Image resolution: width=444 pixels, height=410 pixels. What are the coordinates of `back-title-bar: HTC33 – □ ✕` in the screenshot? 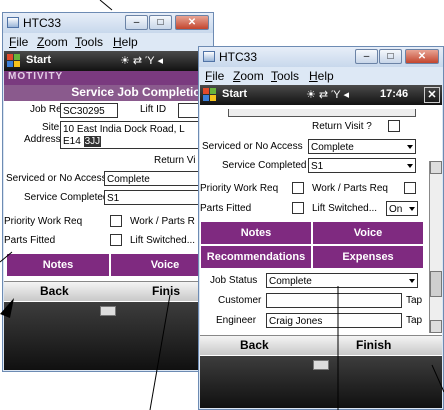 It's located at (108, 23).